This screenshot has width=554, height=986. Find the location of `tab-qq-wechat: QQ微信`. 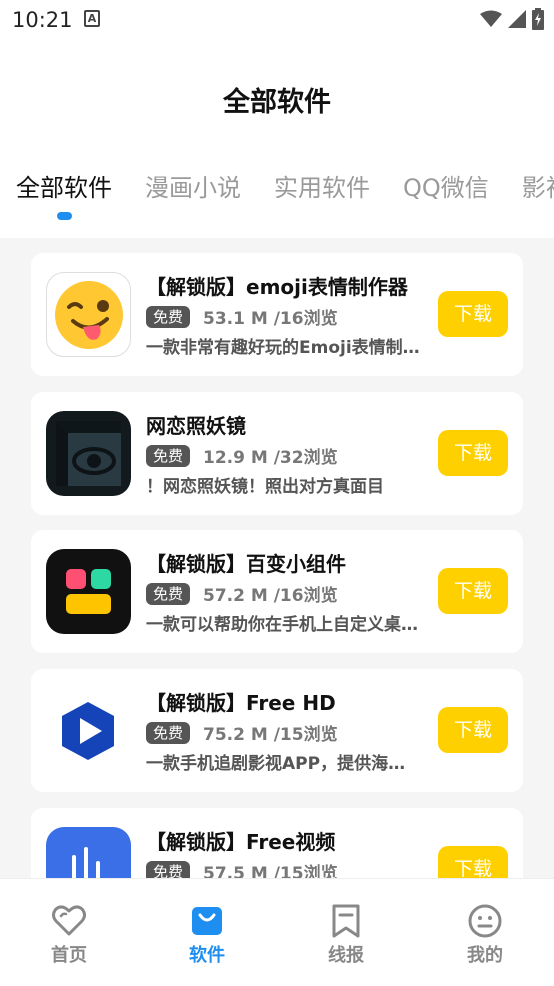

tab-qq-wechat: QQ微信 is located at coordinates (446, 185).